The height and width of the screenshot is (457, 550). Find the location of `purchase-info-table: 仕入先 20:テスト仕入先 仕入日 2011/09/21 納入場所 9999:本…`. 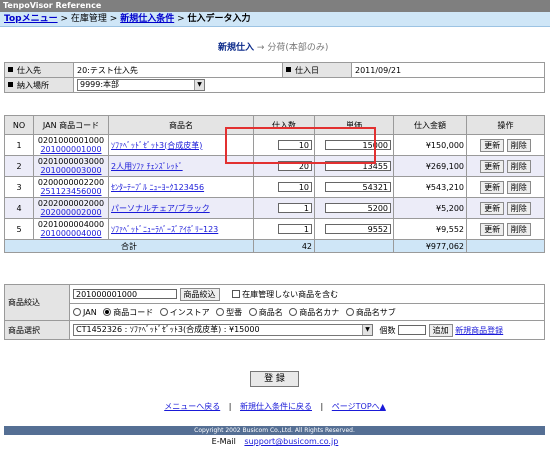

purchase-info-table: 仕入先 20:テスト仕入先 仕入日 2011/09/21 納入場所 9999:本… is located at coordinates (274, 77).